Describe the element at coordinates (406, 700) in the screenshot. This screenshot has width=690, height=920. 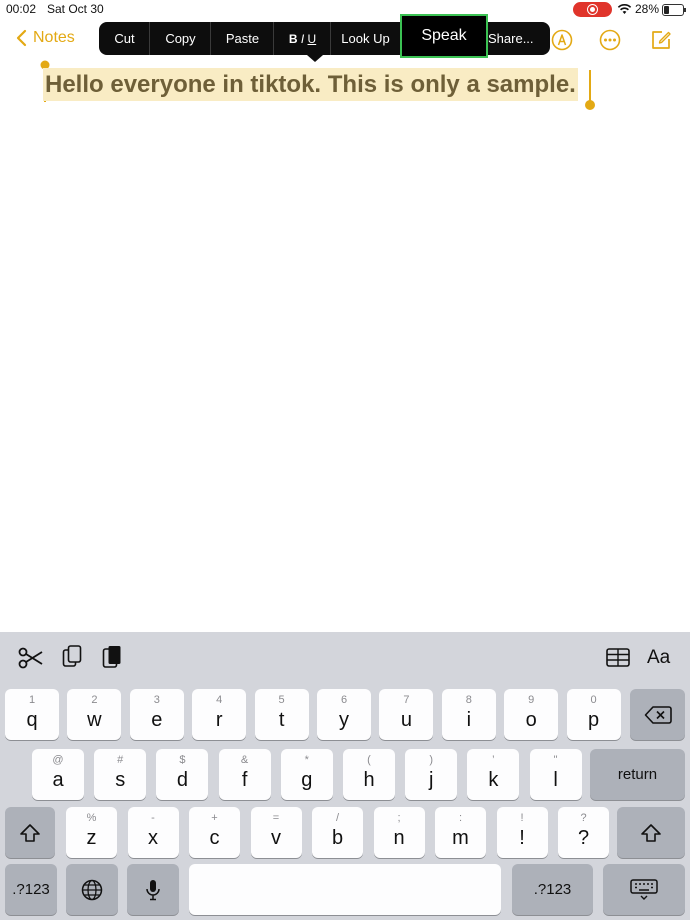
I see `key-secondary-label: 7` at that location.